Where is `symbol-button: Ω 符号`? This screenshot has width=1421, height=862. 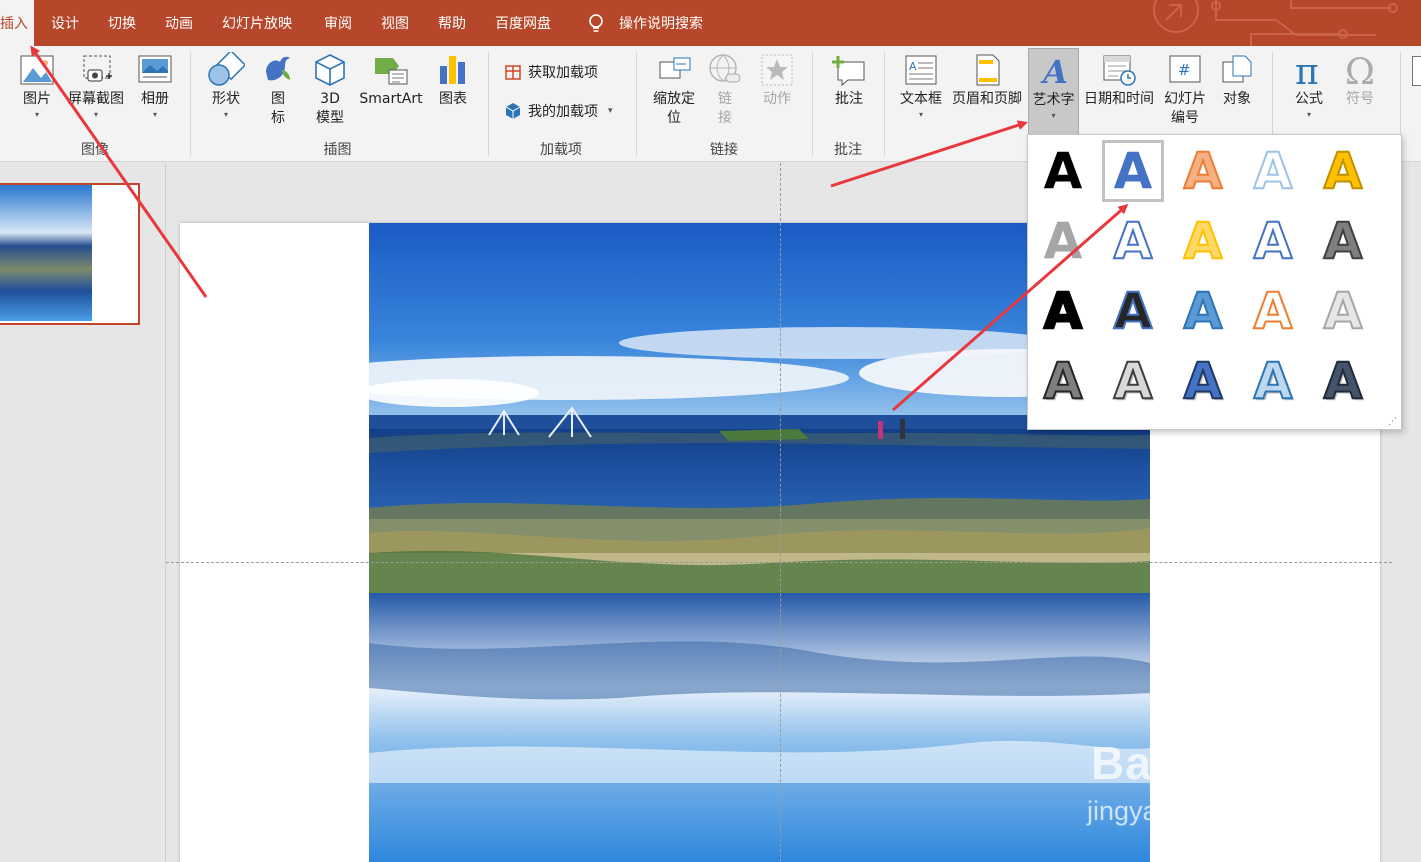
symbol-button: Ω 符号 is located at coordinates (1360, 80).